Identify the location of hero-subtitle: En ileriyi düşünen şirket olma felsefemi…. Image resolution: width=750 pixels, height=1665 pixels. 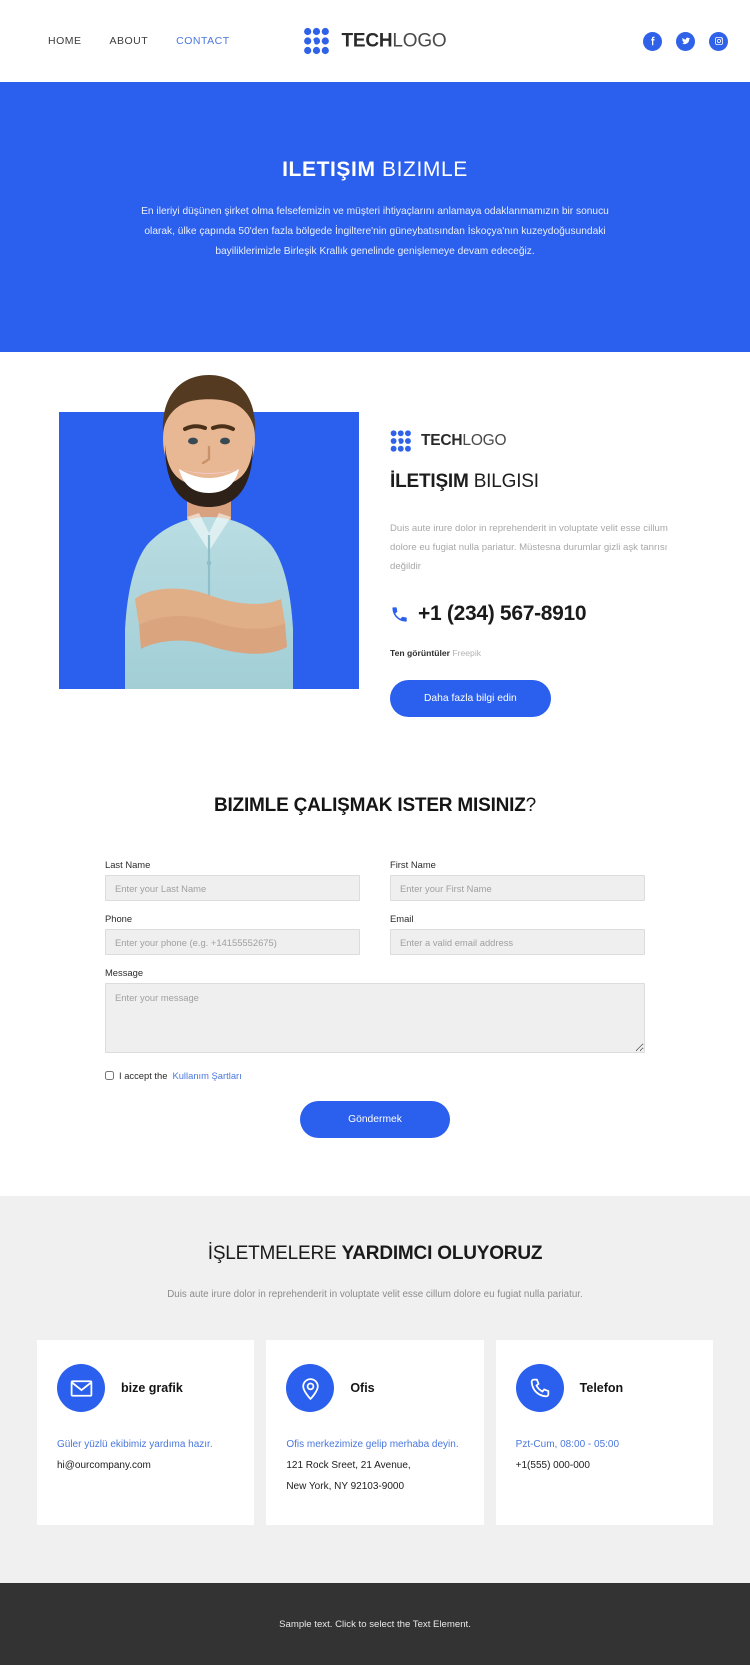
(375, 231).